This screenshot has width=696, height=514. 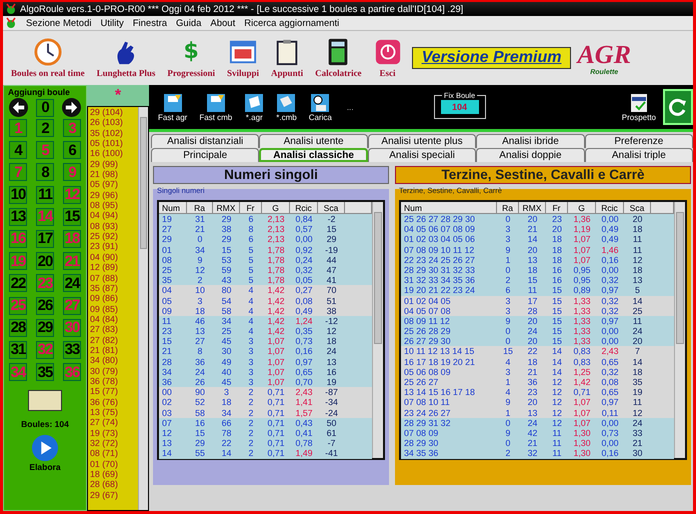 What do you see at coordinates (18, 349) in the screenshot?
I see `number-button: 31` at bounding box center [18, 349].